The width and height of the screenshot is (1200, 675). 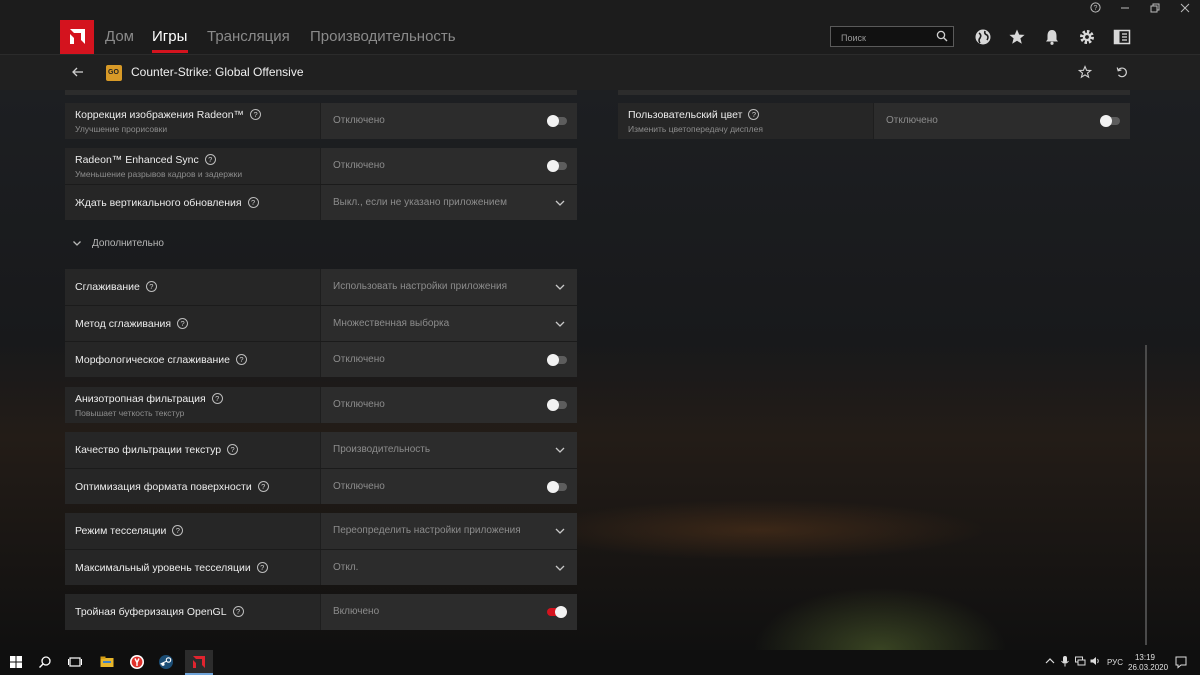 I want to click on setting-label: Пользовательский цвет?, so click(x=694, y=115).